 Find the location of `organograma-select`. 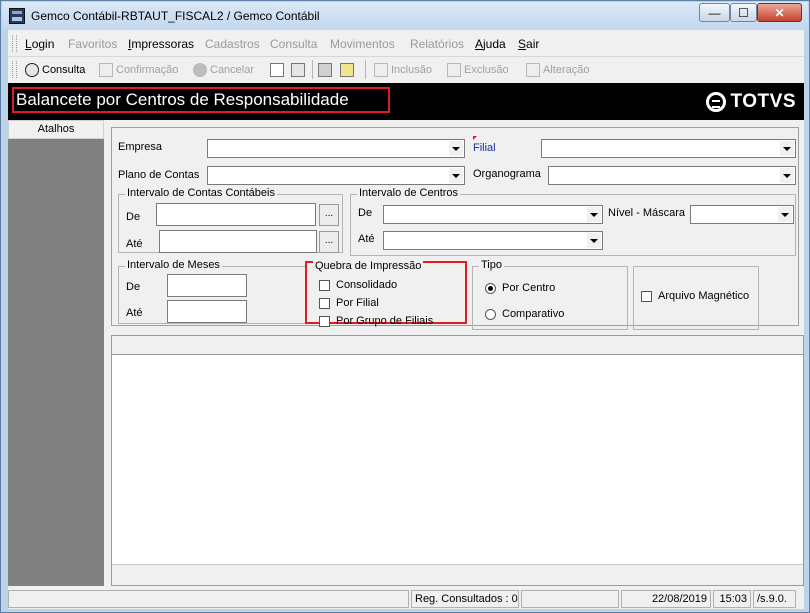

organograma-select is located at coordinates (672, 175).